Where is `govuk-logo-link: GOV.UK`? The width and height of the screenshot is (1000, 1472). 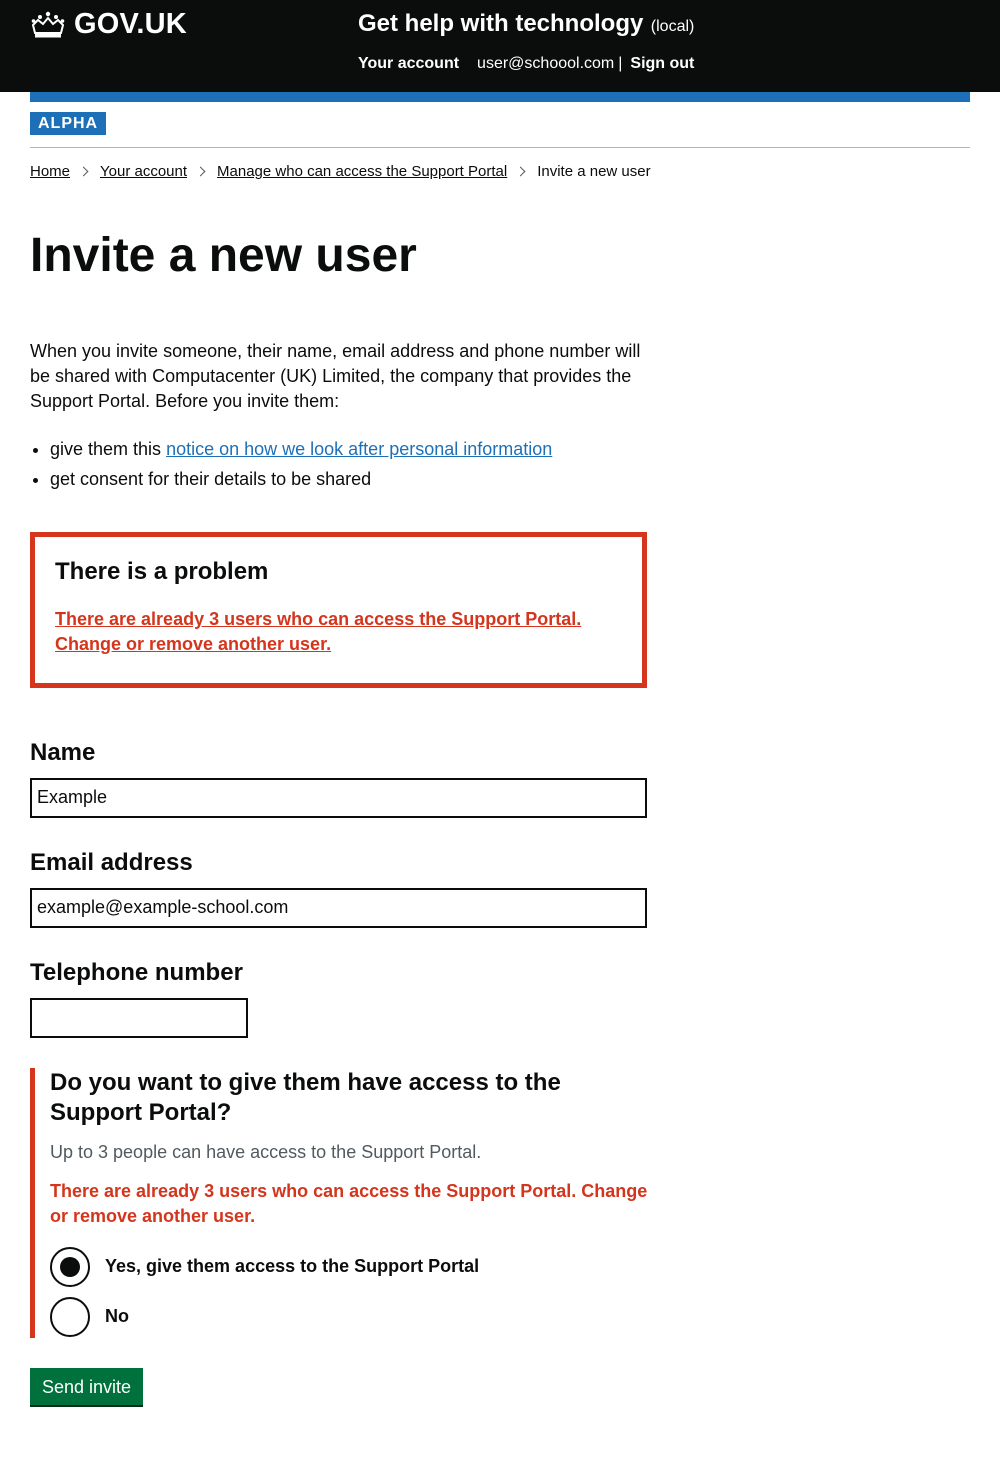
govuk-logo-link: GOV.UK is located at coordinates (108, 24).